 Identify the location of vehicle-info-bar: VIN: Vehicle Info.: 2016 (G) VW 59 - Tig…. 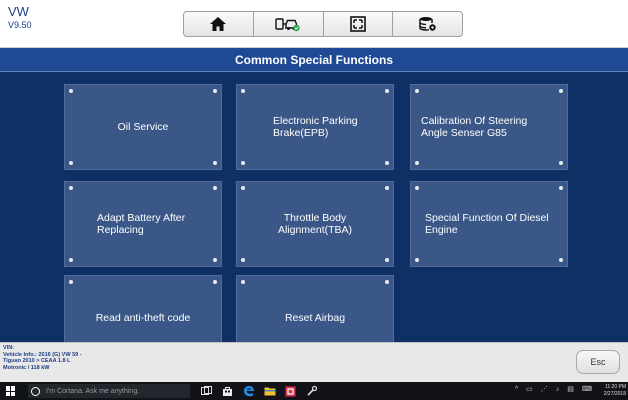
(314, 362).